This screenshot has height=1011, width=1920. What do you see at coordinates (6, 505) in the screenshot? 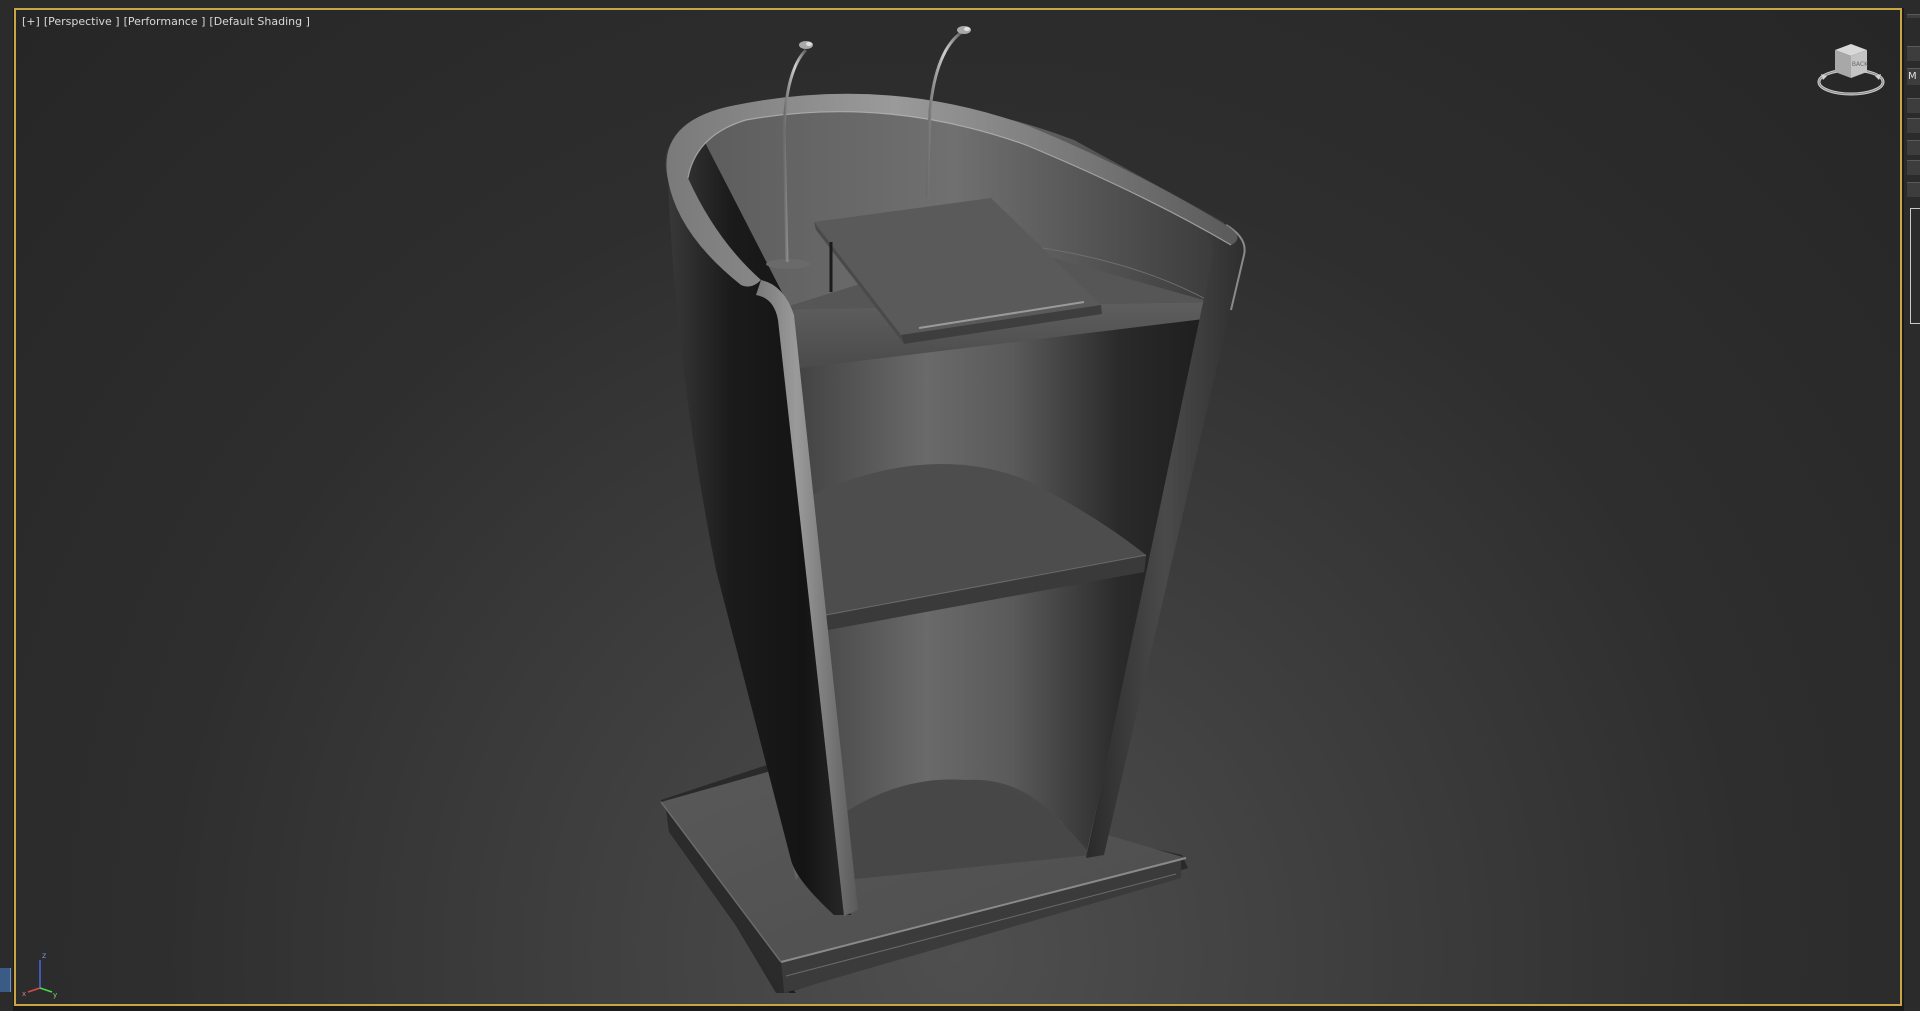
I see `left-toolbar` at bounding box center [6, 505].